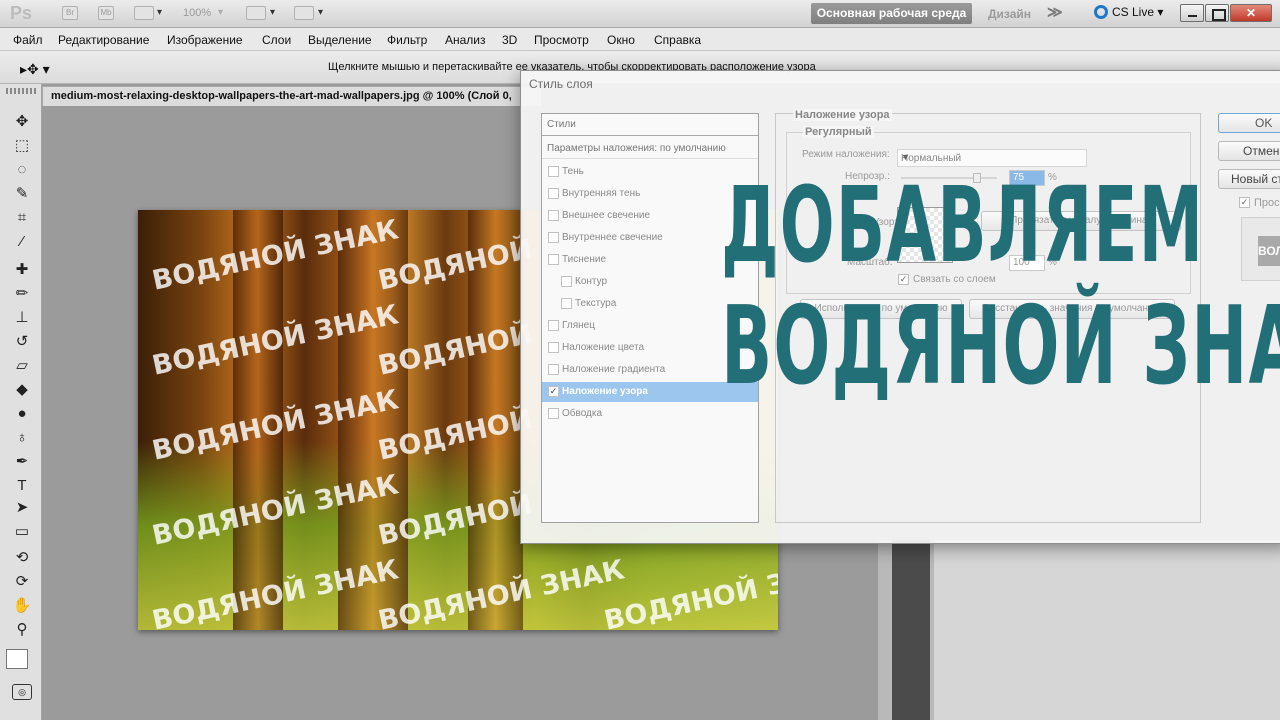  I want to click on 3d-orbit-tool-icon: ⟳, so click(22, 582).